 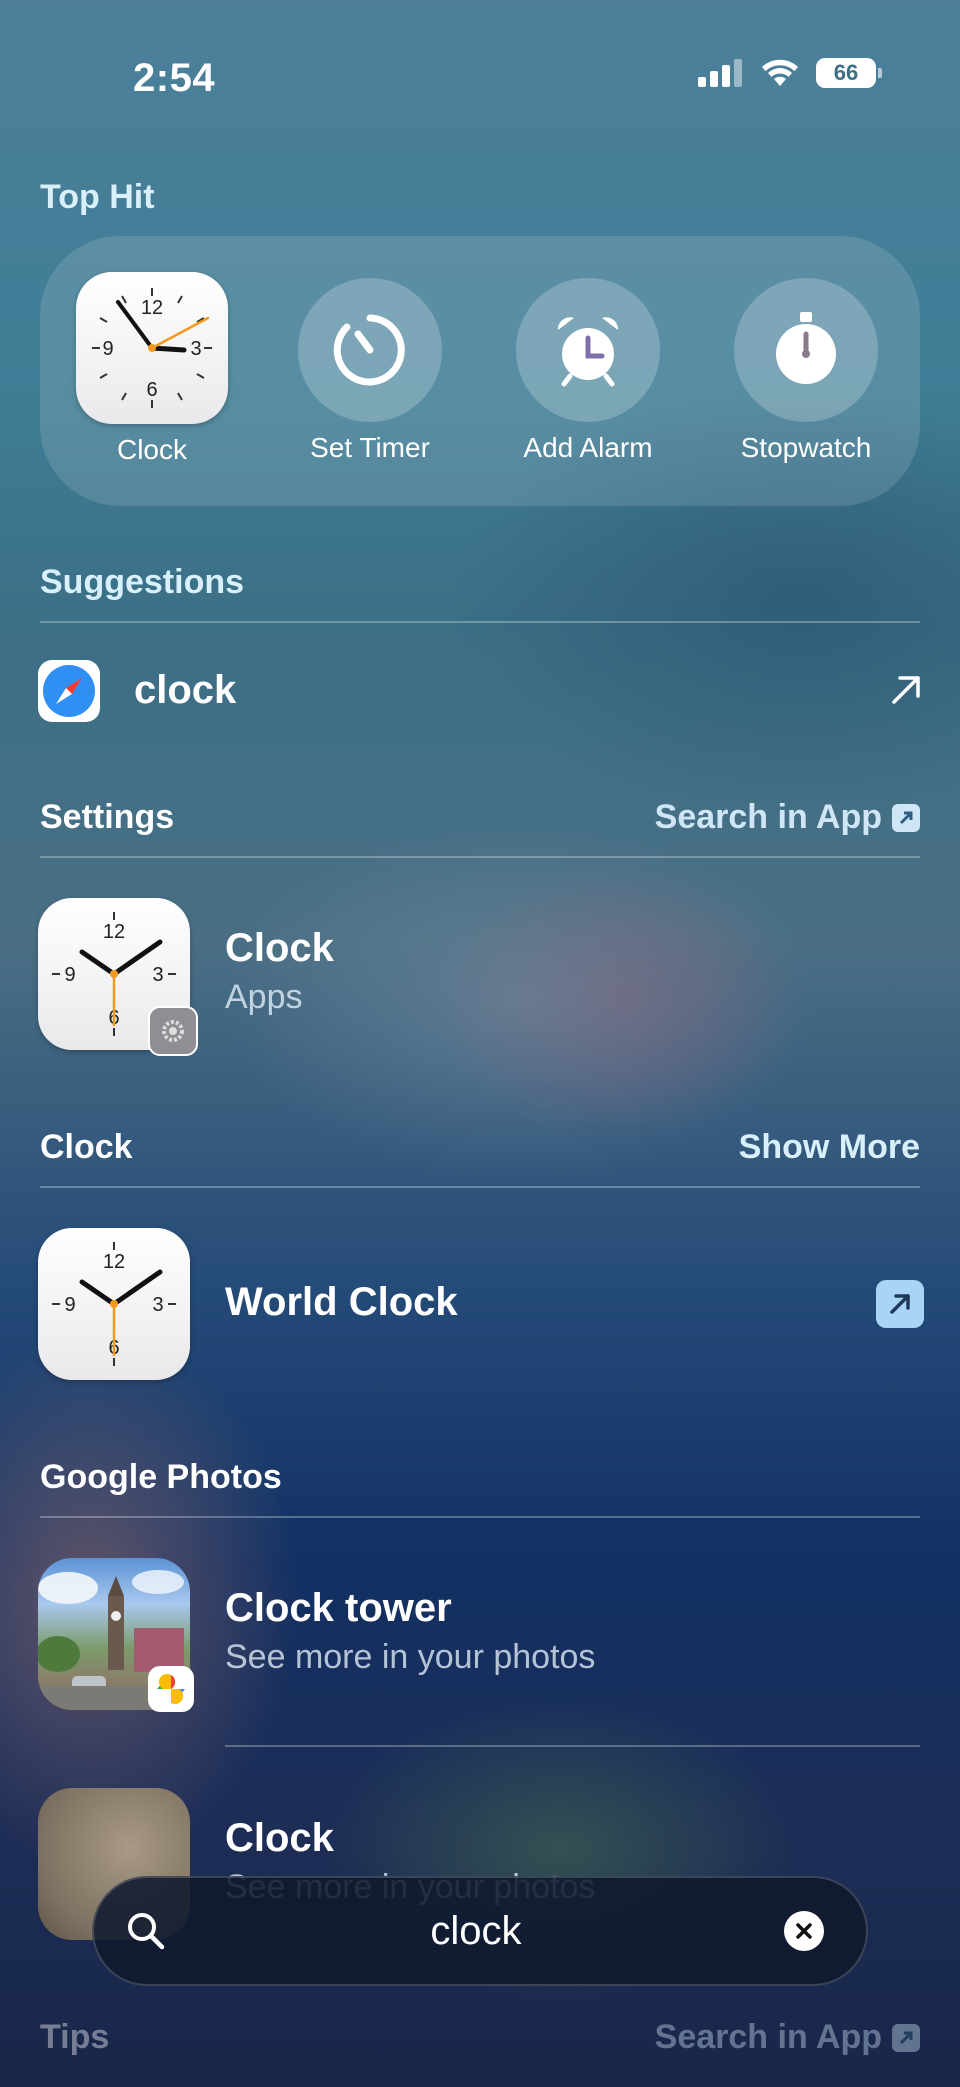 I want to click on status-icons: 66, so click(x=790, y=73).